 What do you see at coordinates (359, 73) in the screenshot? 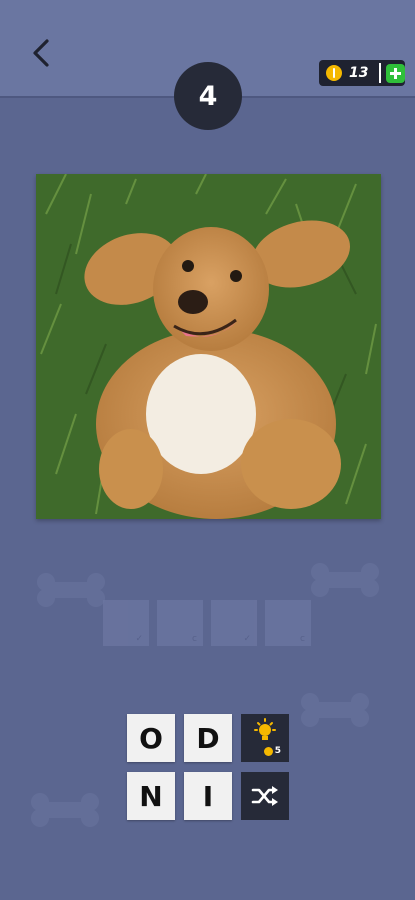
I see `coin-count: 13` at bounding box center [359, 73].